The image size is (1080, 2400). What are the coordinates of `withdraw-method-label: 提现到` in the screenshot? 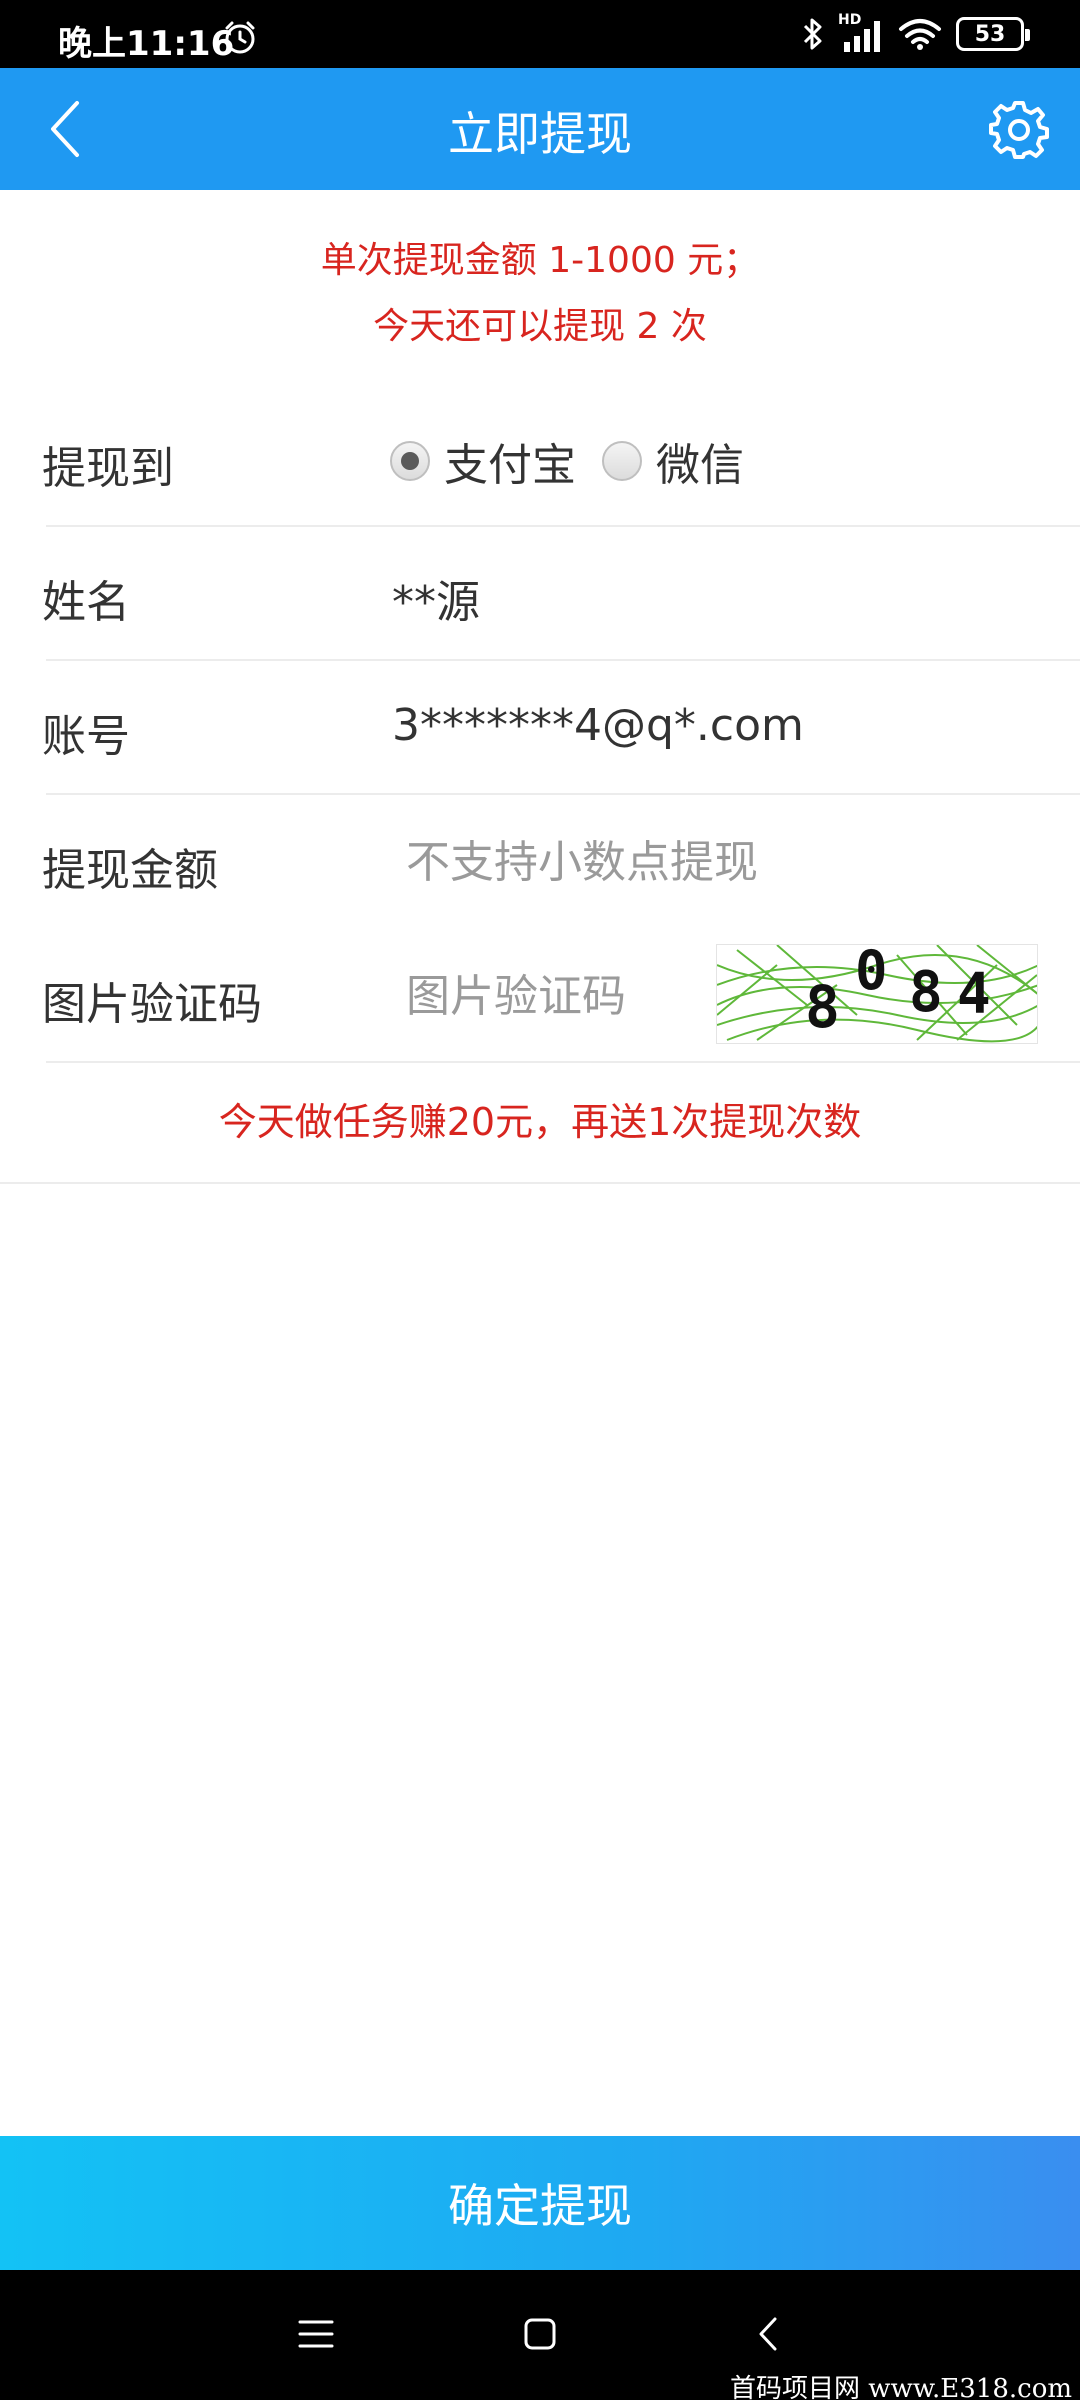 It's located at (108, 468).